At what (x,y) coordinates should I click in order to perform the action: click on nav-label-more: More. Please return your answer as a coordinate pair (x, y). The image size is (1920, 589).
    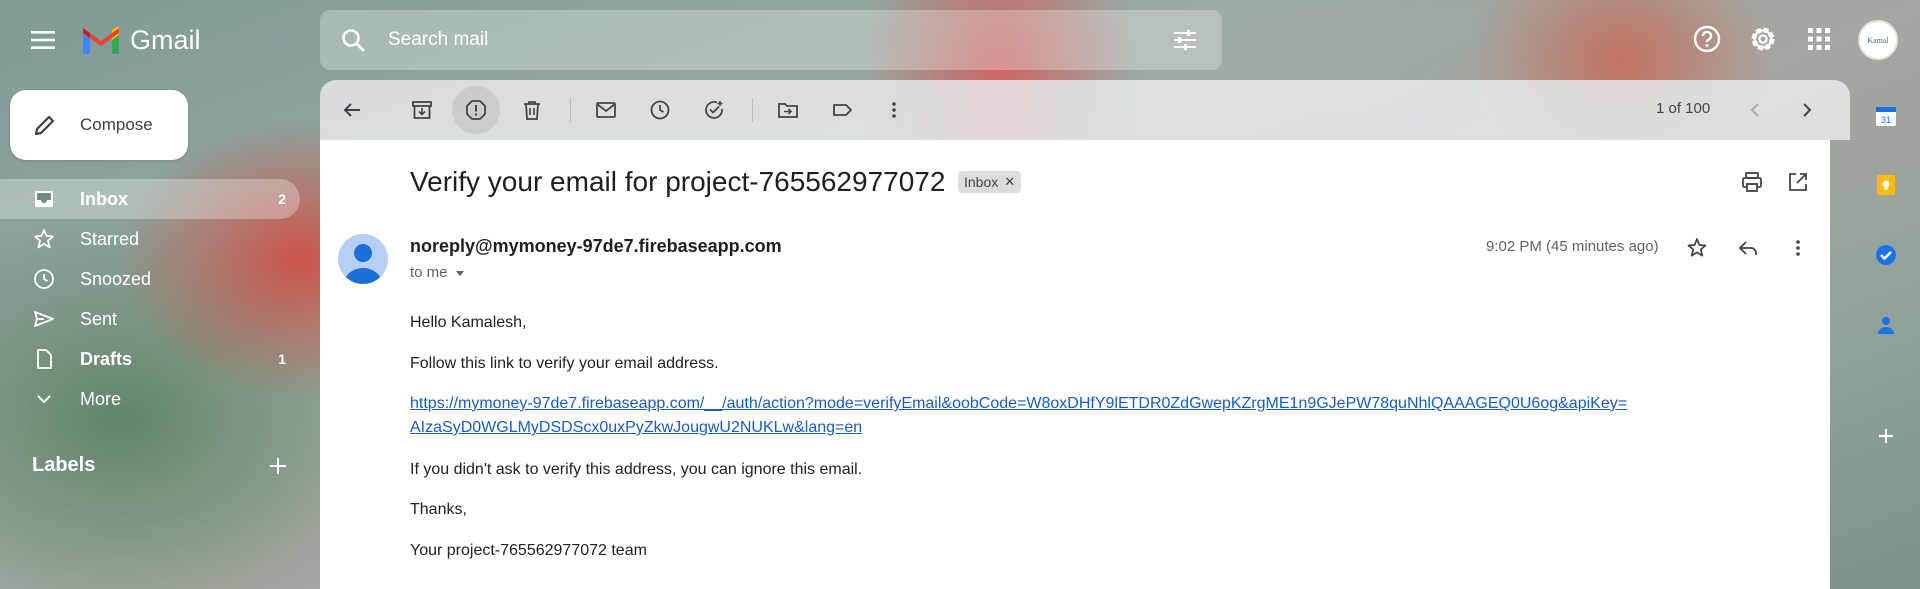
    Looking at the image, I should click on (101, 398).